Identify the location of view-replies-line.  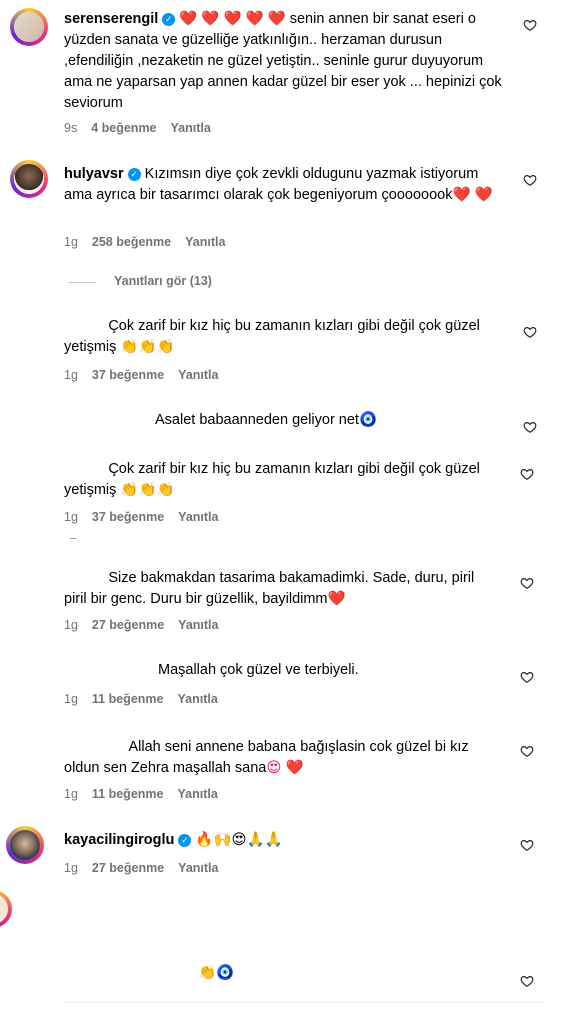
(82, 282).